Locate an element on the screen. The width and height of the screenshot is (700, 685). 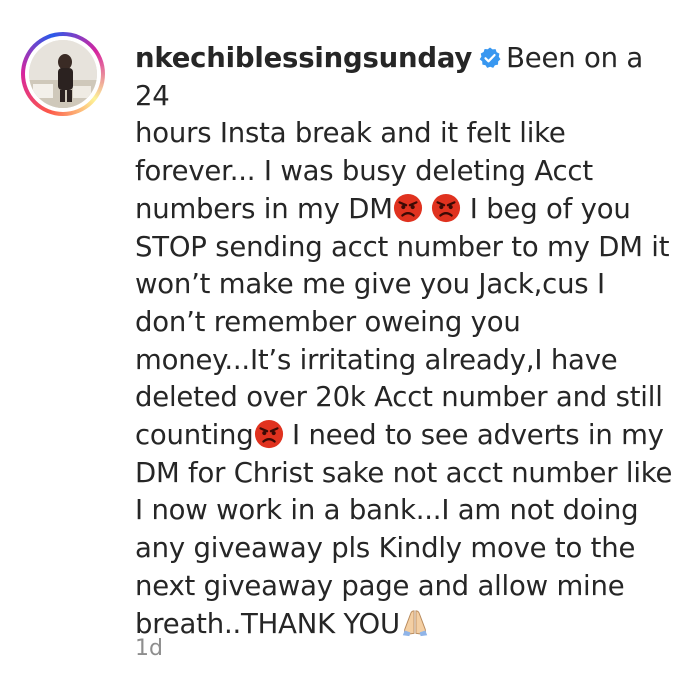
folded-hands-emoji is located at coordinates (415, 622).